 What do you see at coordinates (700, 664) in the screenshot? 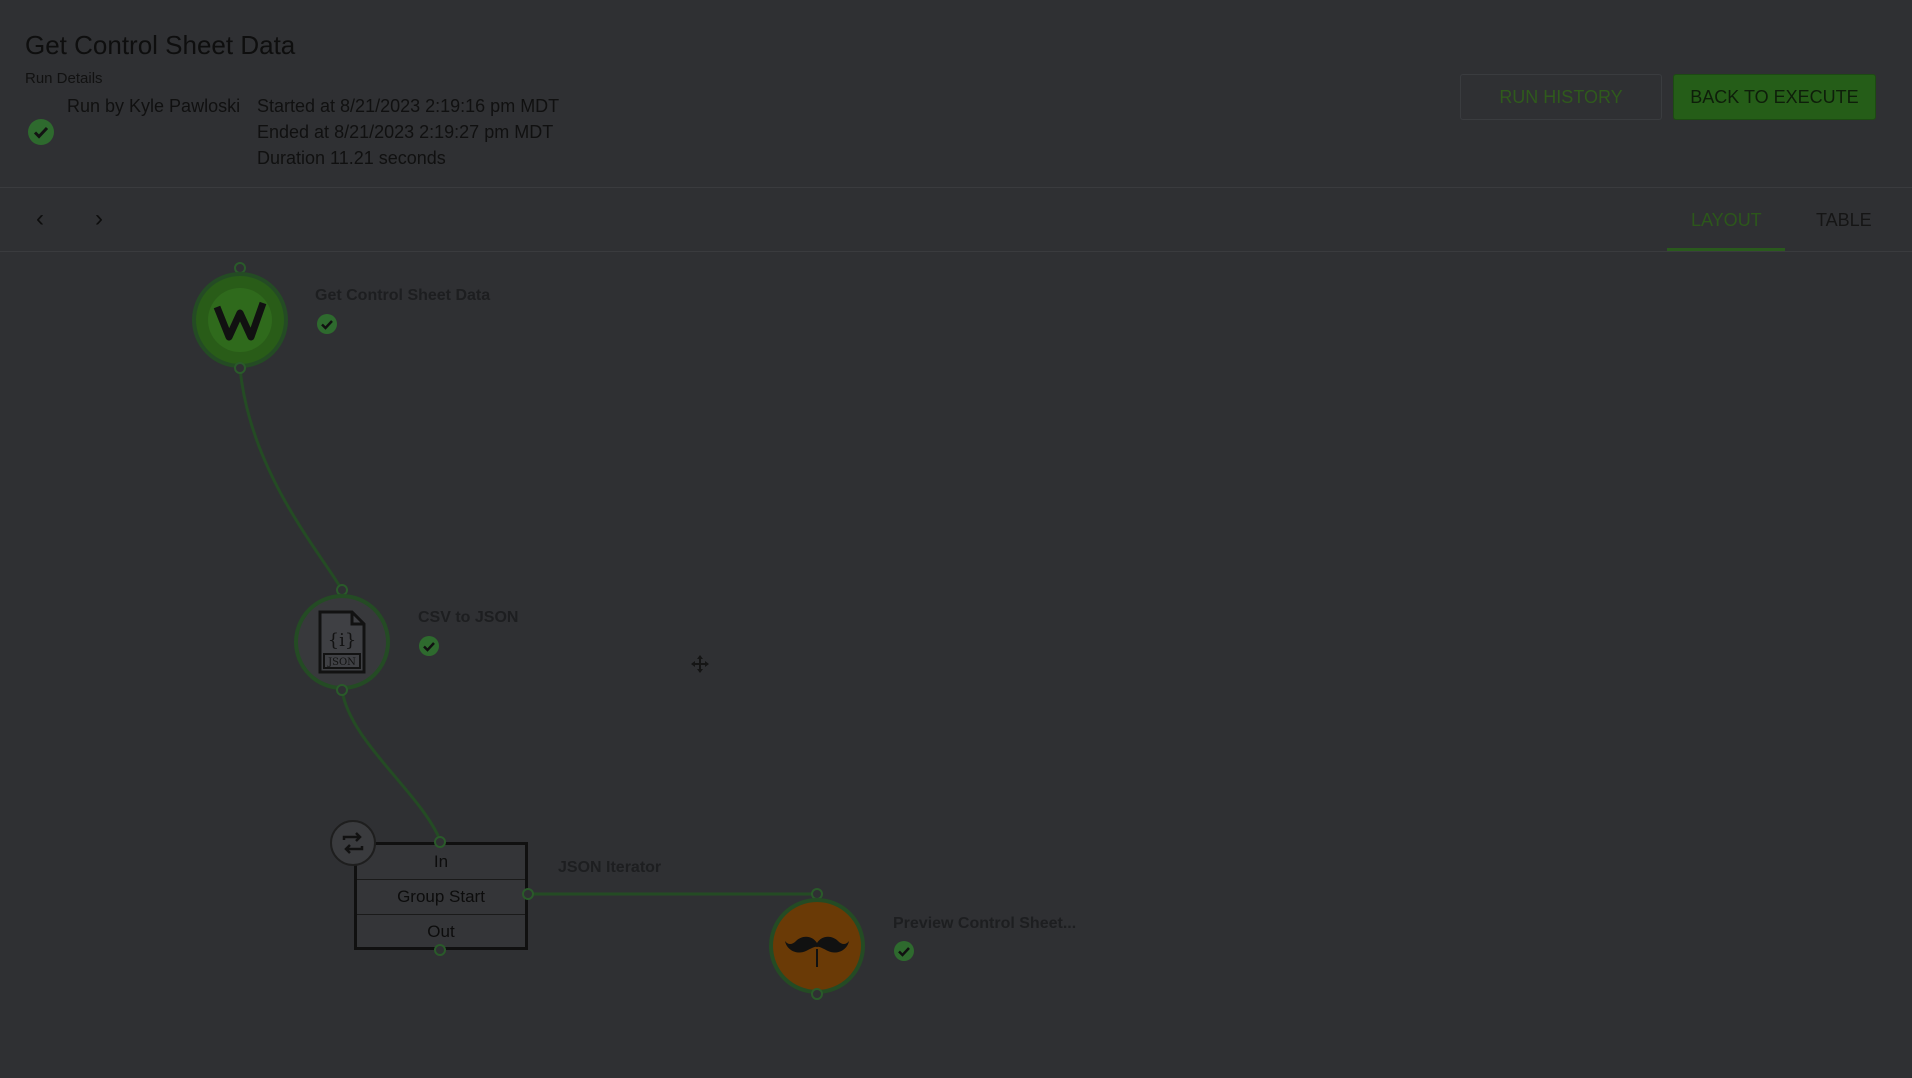
I see `drag-cursor-icon` at bounding box center [700, 664].